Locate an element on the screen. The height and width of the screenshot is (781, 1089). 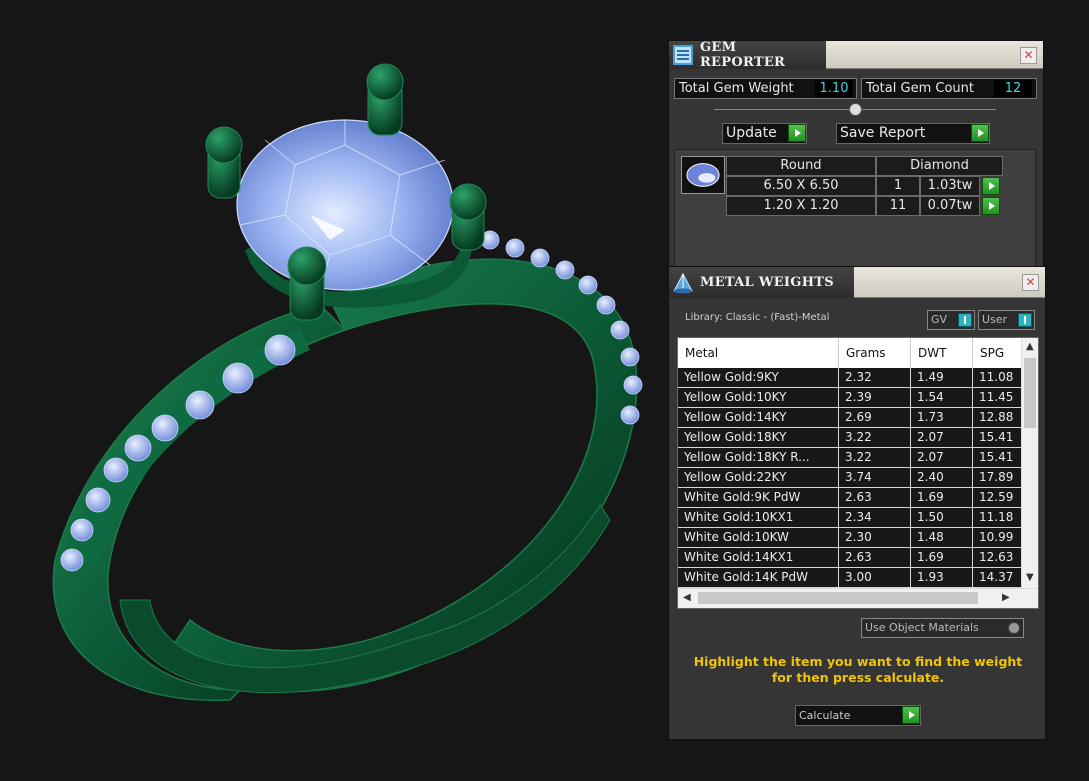
metal-weights-title: METAL WEIGHTS is located at coordinates (767, 282).